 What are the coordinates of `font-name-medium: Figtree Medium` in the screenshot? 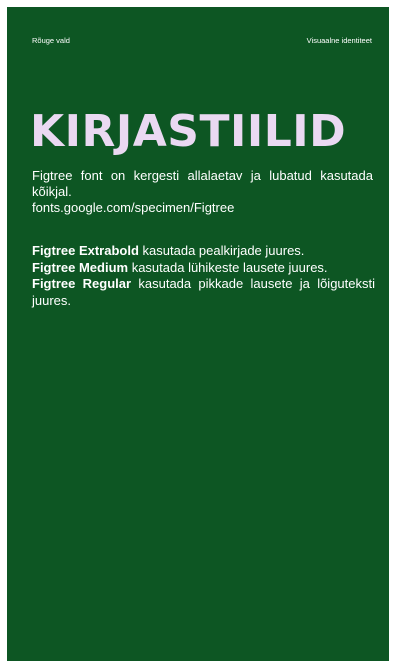 It's located at (80, 267).